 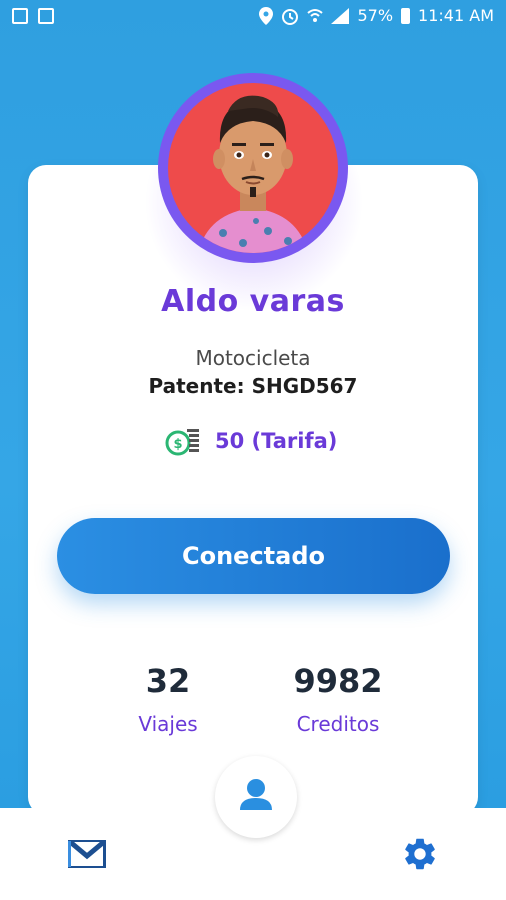 I want to click on wifi-icon, so click(x=315, y=15).